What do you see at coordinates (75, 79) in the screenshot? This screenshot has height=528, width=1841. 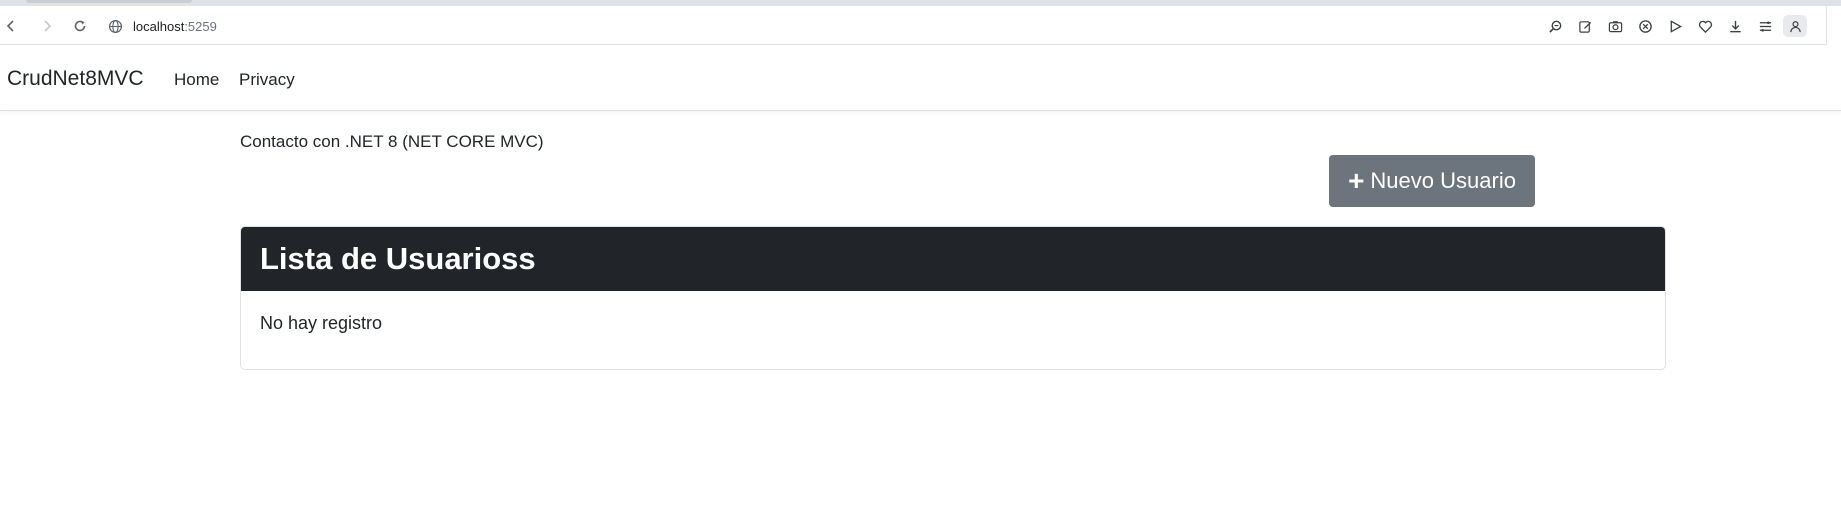 I see `navbar-brand: CrudNet8MVC` at bounding box center [75, 79].